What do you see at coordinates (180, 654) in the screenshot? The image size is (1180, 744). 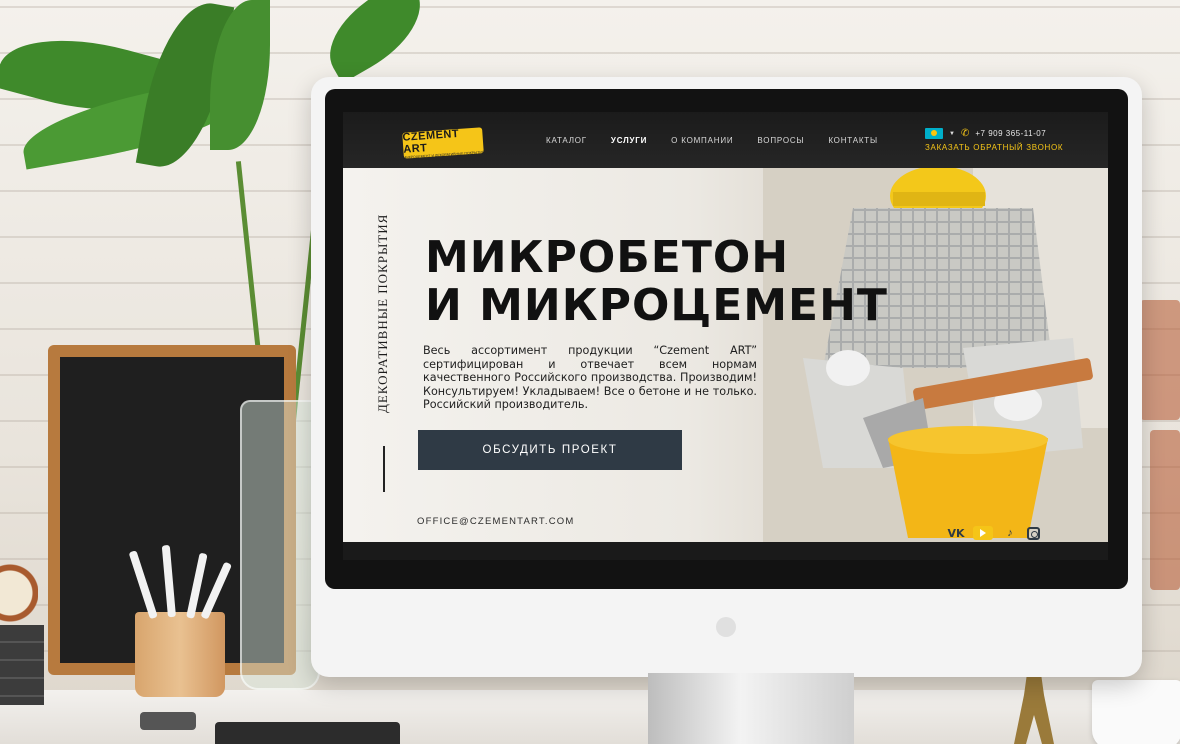 I see `pencil-cup` at bounding box center [180, 654].